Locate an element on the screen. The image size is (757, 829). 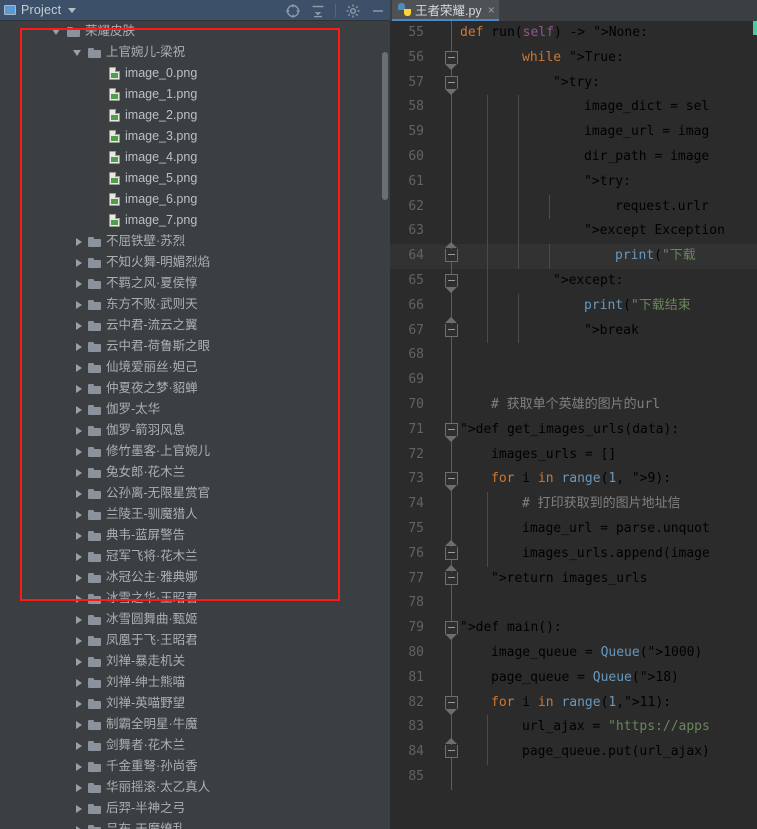
code-line: 82 for i in range(1,">11): is located at coordinates (573, 703).